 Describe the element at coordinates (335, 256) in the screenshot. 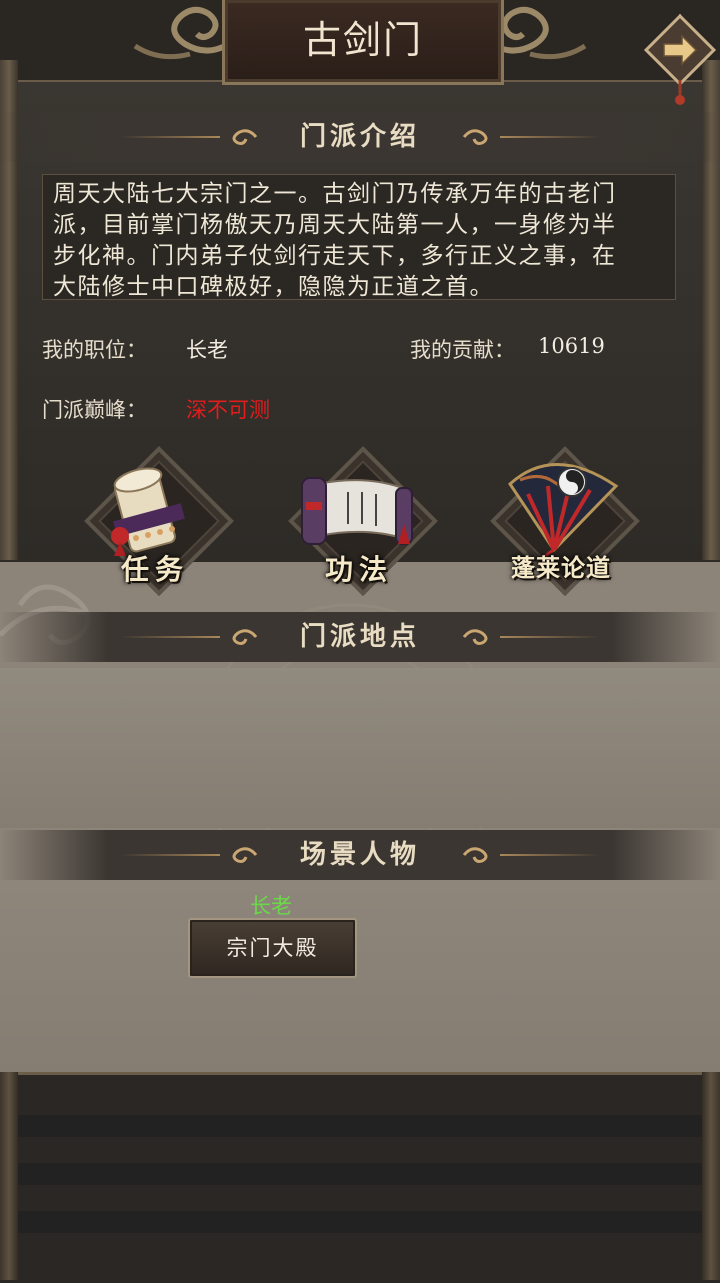

I see `intro-line-3: 步化神。门内弟子仗剑行走天下，多行正义之事，在` at that location.